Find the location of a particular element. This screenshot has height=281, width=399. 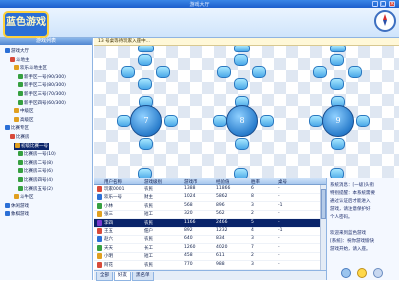

cell-exp: 4020 is located at coordinates (222, 247).